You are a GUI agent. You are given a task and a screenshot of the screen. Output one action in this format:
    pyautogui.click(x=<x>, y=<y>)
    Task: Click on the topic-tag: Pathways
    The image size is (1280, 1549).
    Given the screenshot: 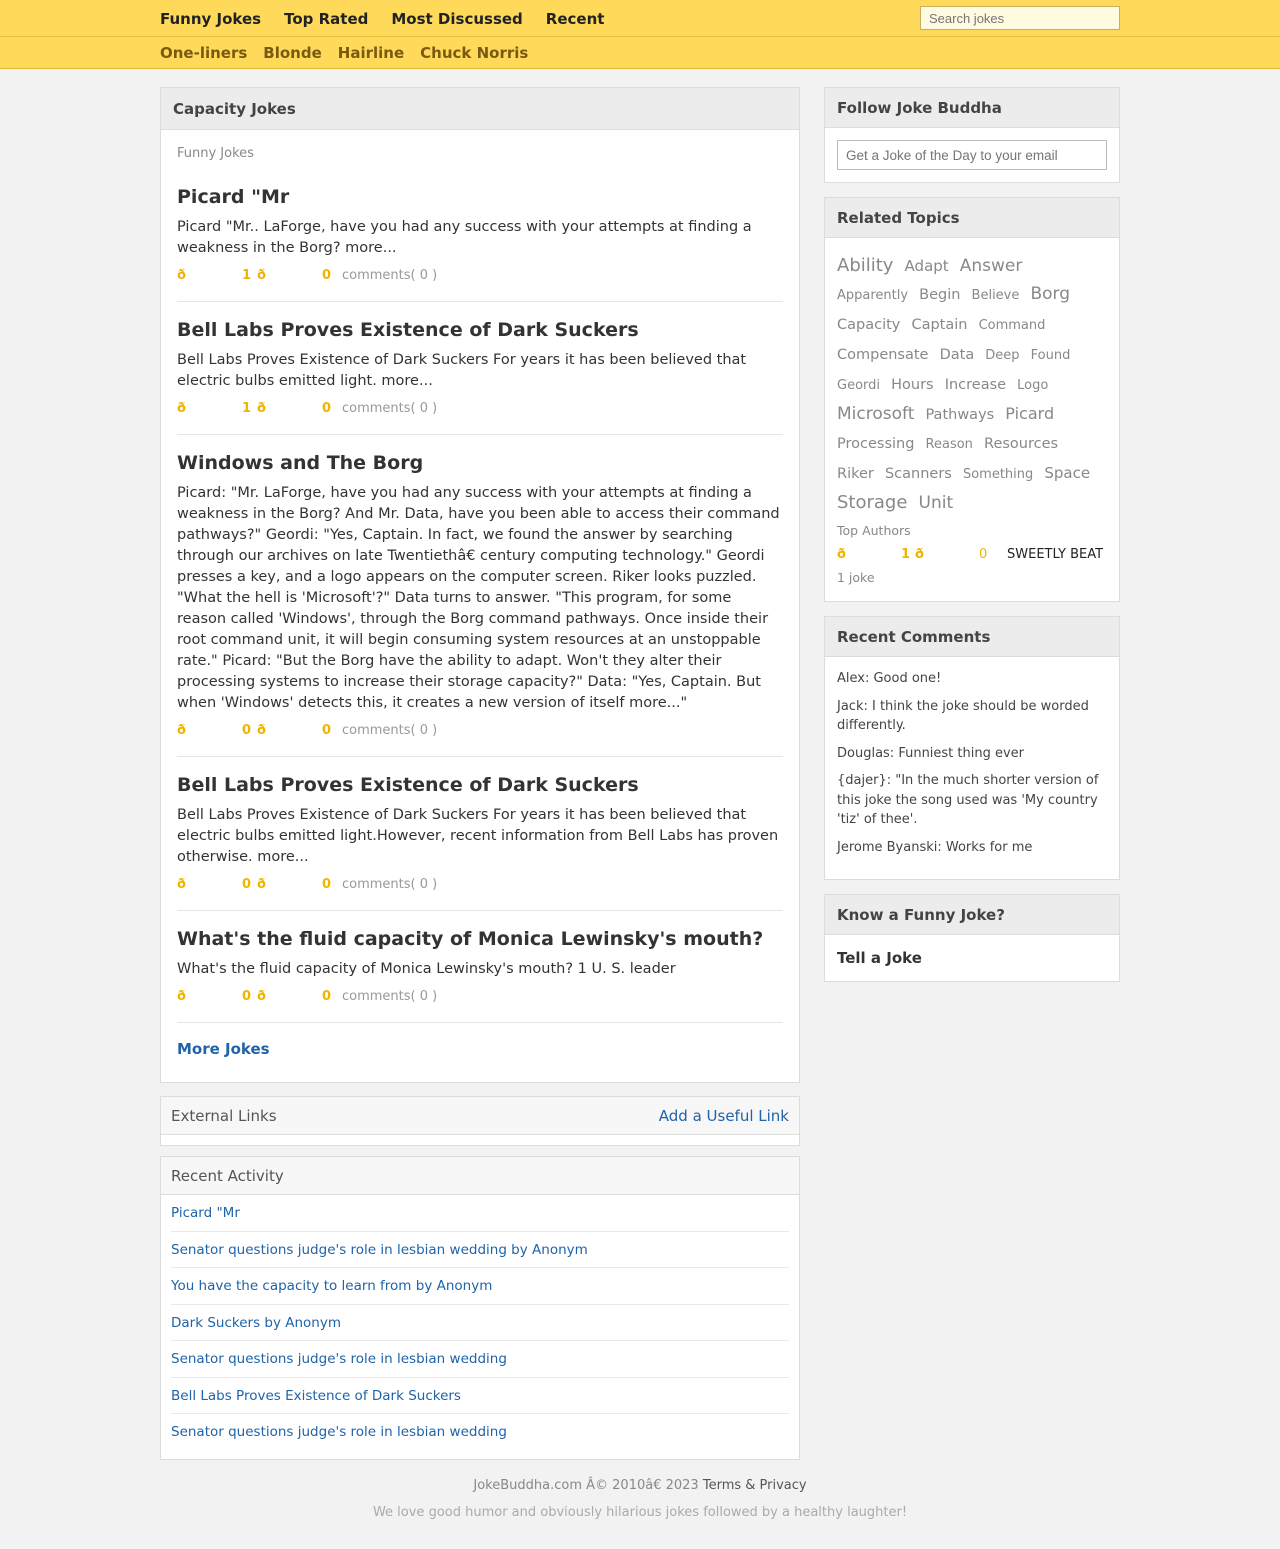 What is the action you would take?
    pyautogui.click(x=959, y=415)
    